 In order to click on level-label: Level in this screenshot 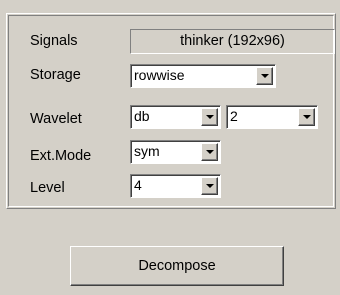, I will do `click(47, 188)`.